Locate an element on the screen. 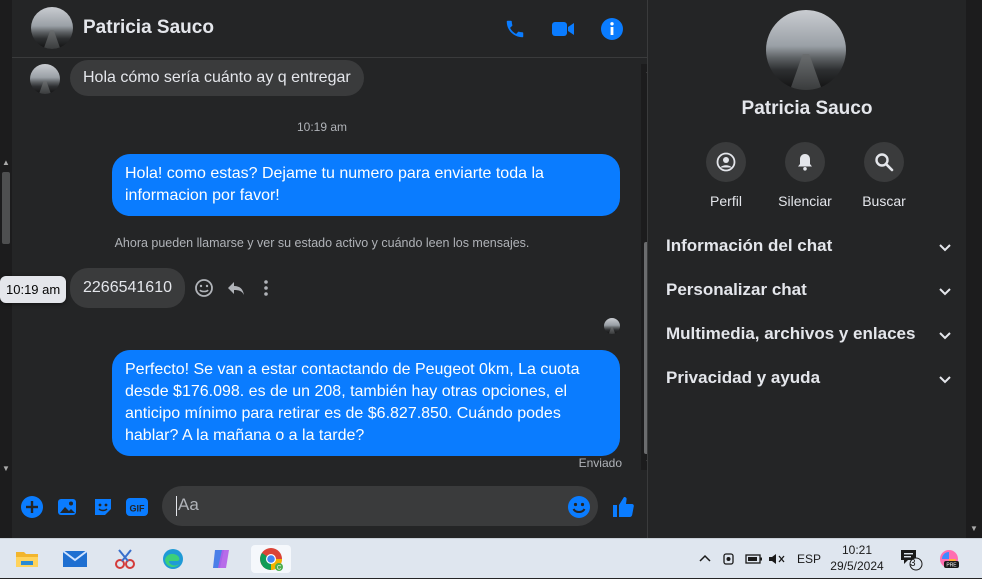 This screenshot has width=982, height=579. action-label: Perfil is located at coordinates (726, 201).